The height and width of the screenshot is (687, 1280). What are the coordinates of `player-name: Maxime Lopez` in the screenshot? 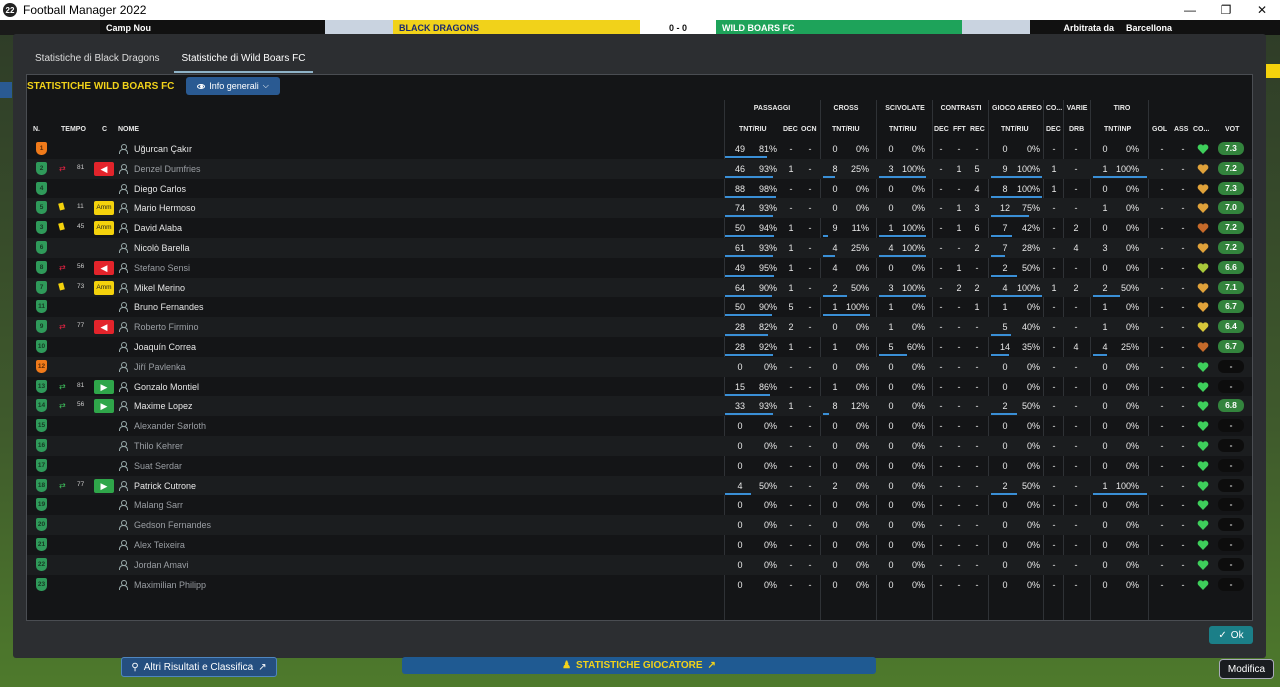 It's located at (163, 406).